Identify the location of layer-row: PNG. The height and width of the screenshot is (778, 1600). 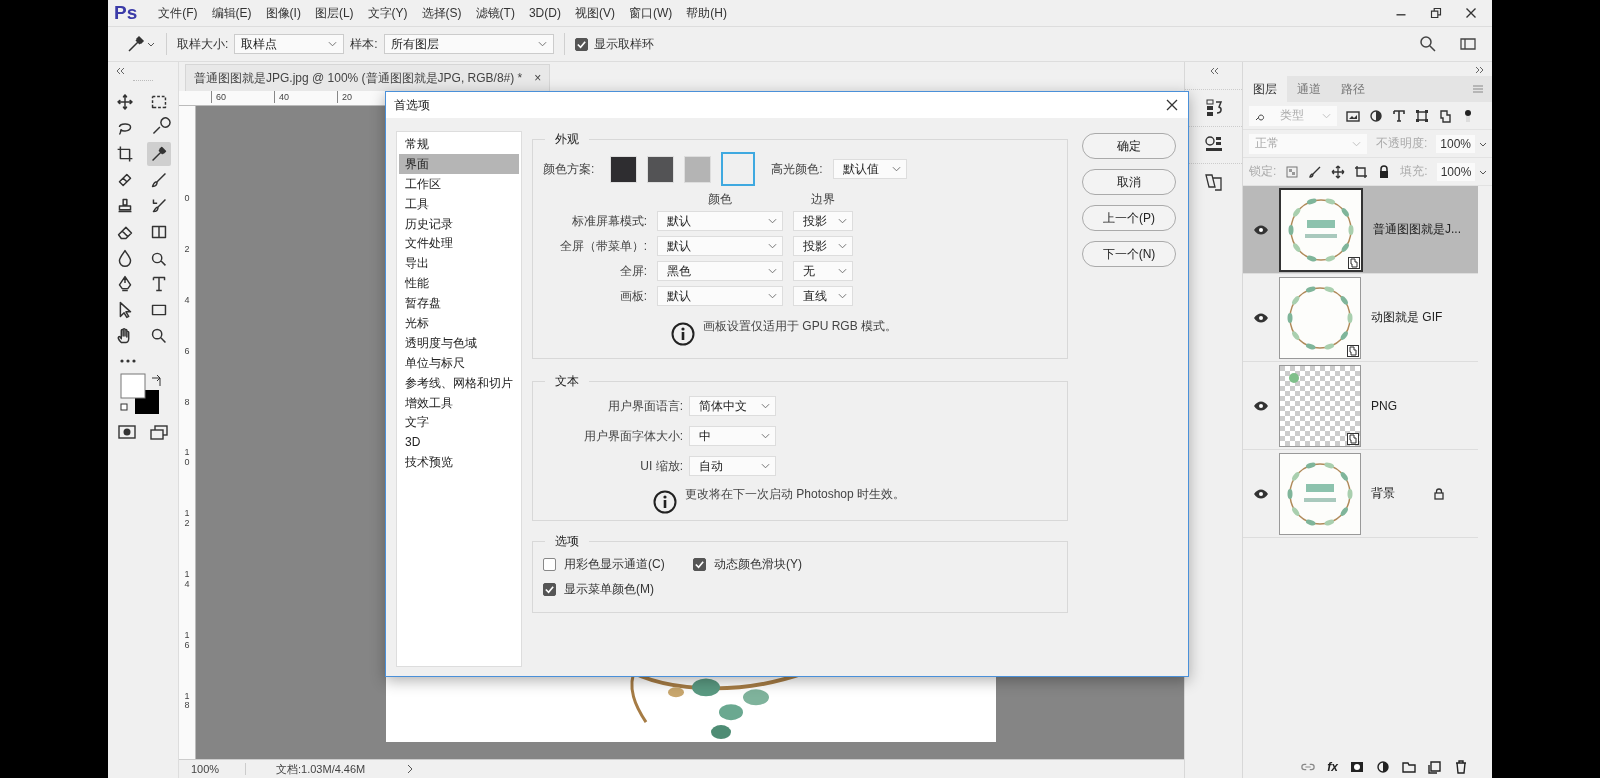
(1360, 406).